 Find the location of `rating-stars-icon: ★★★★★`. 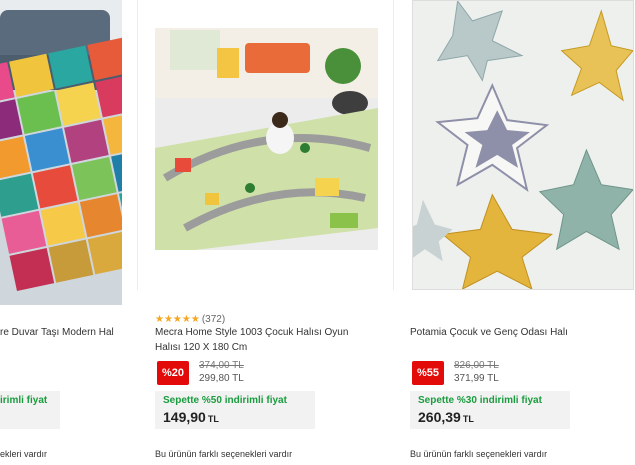

rating-stars-icon: ★★★★★ is located at coordinates (177, 319).